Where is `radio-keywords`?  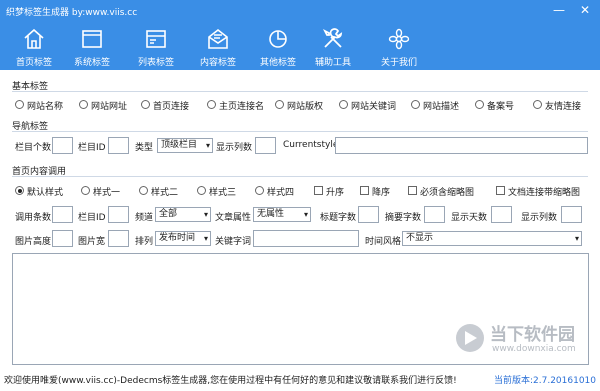 radio-keywords is located at coordinates (343, 104).